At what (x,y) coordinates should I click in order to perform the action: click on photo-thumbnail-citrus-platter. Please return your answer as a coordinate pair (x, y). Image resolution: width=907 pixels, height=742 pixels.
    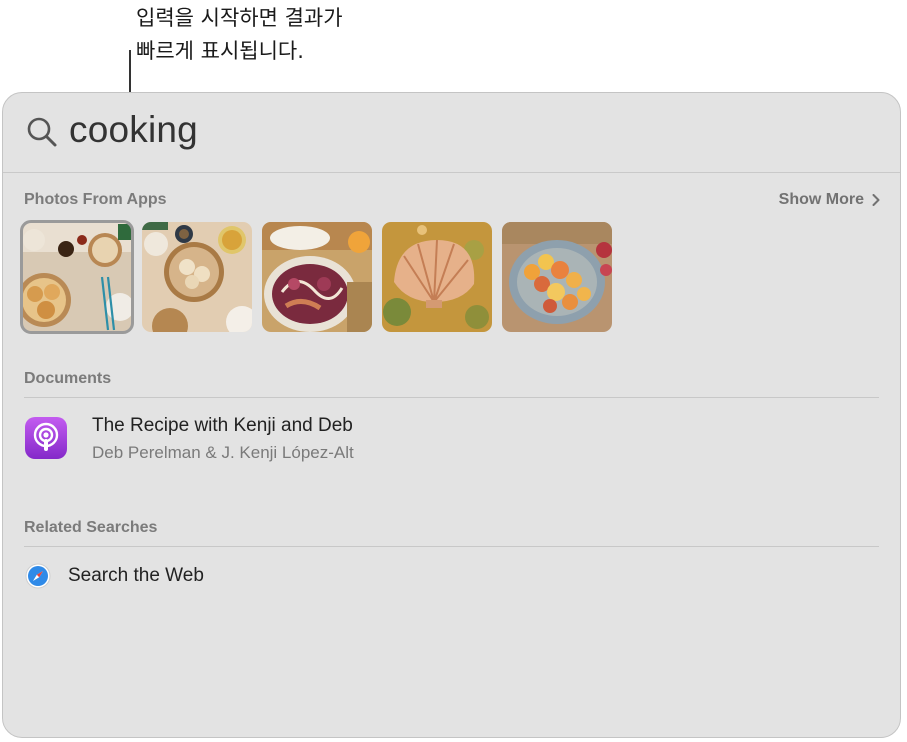
    Looking at the image, I should click on (557, 277).